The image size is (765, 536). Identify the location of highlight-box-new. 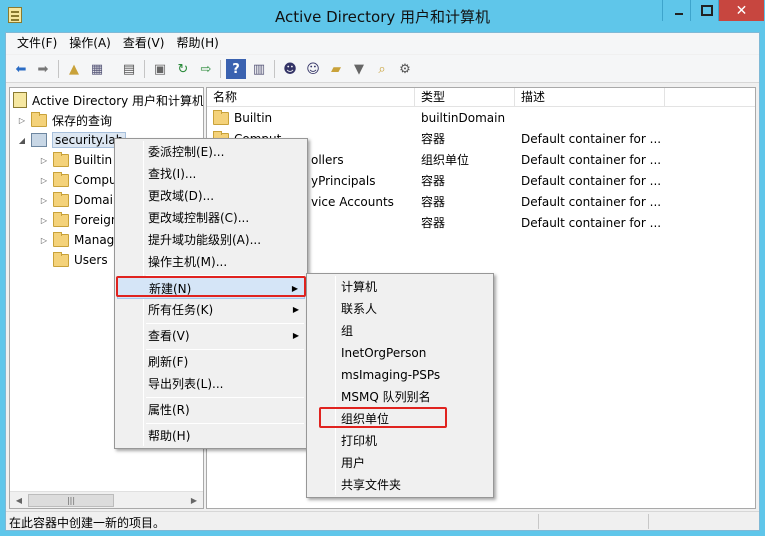
(211, 286).